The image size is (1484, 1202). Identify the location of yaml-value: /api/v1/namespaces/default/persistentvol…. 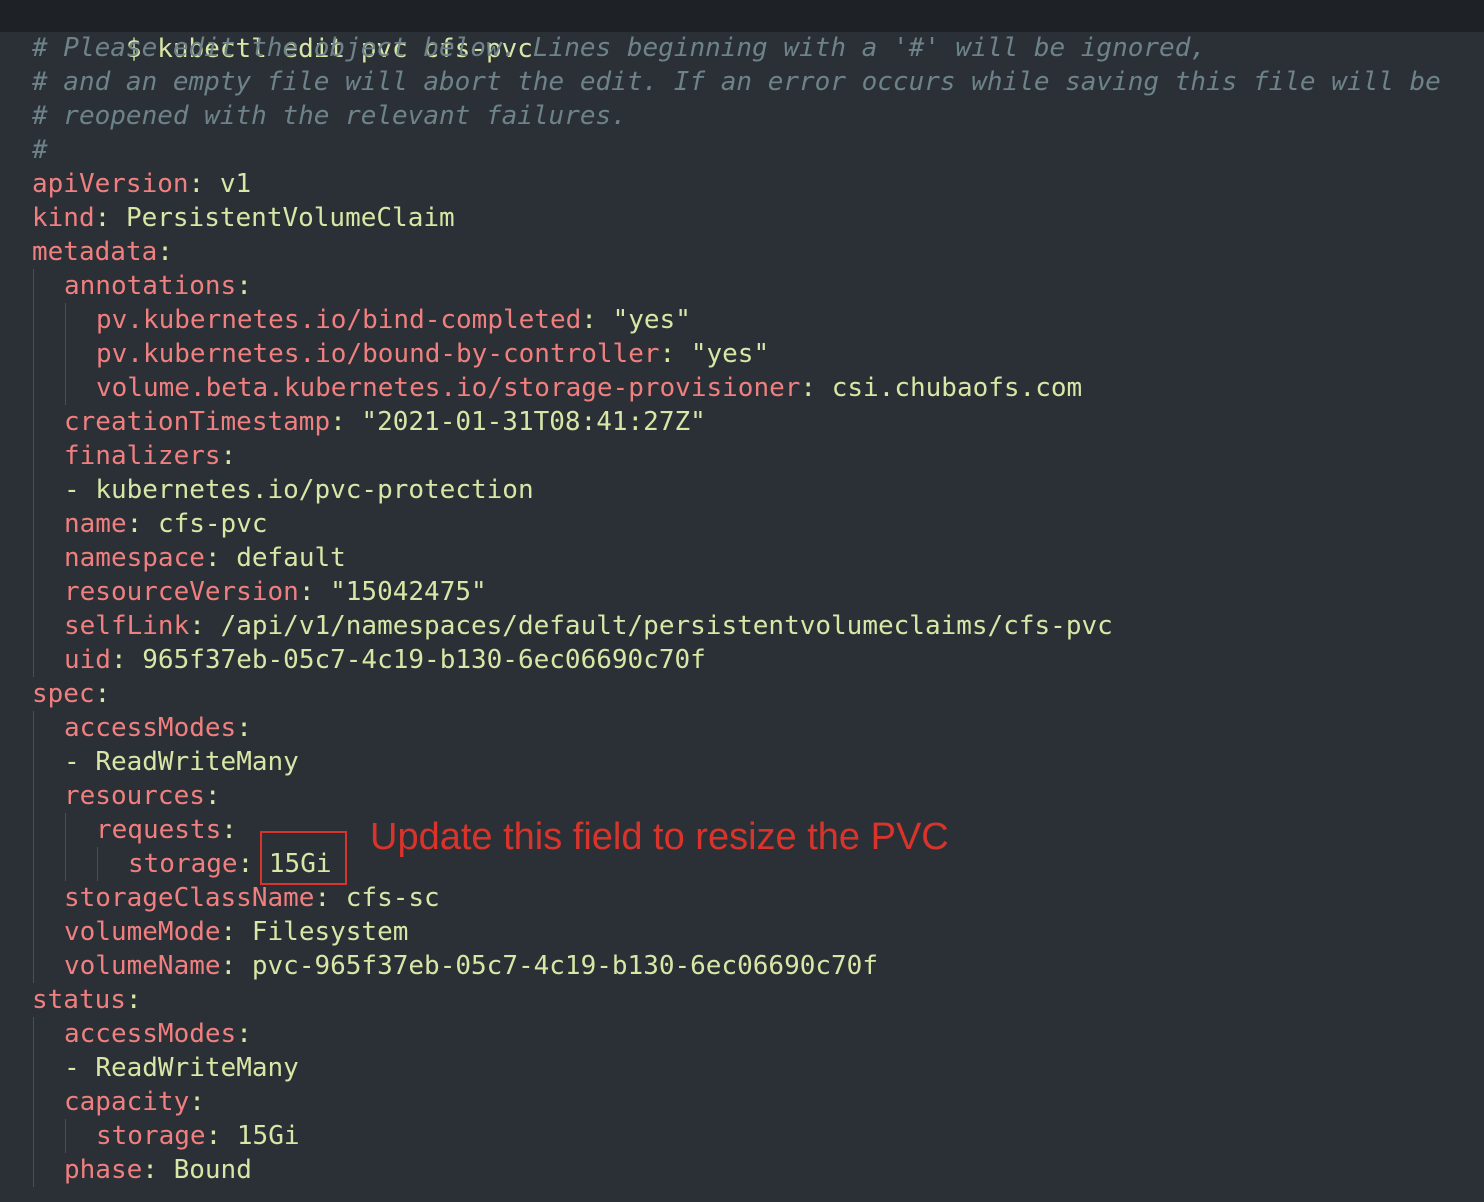
(666, 626).